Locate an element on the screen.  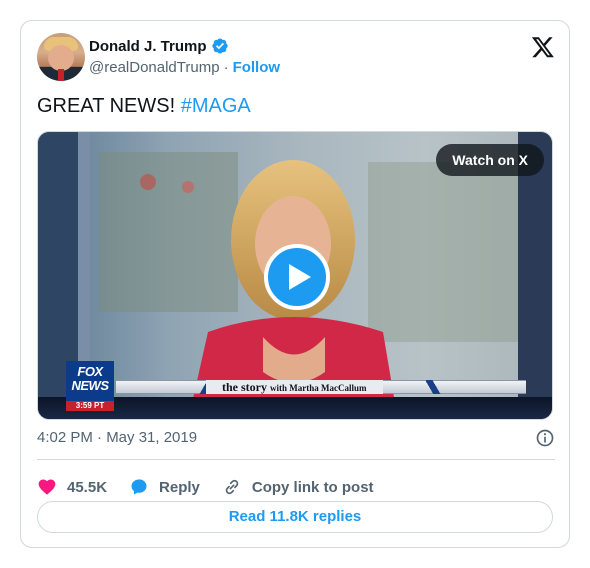
copy-link-button: Copy link to post is located at coordinates (298, 487).